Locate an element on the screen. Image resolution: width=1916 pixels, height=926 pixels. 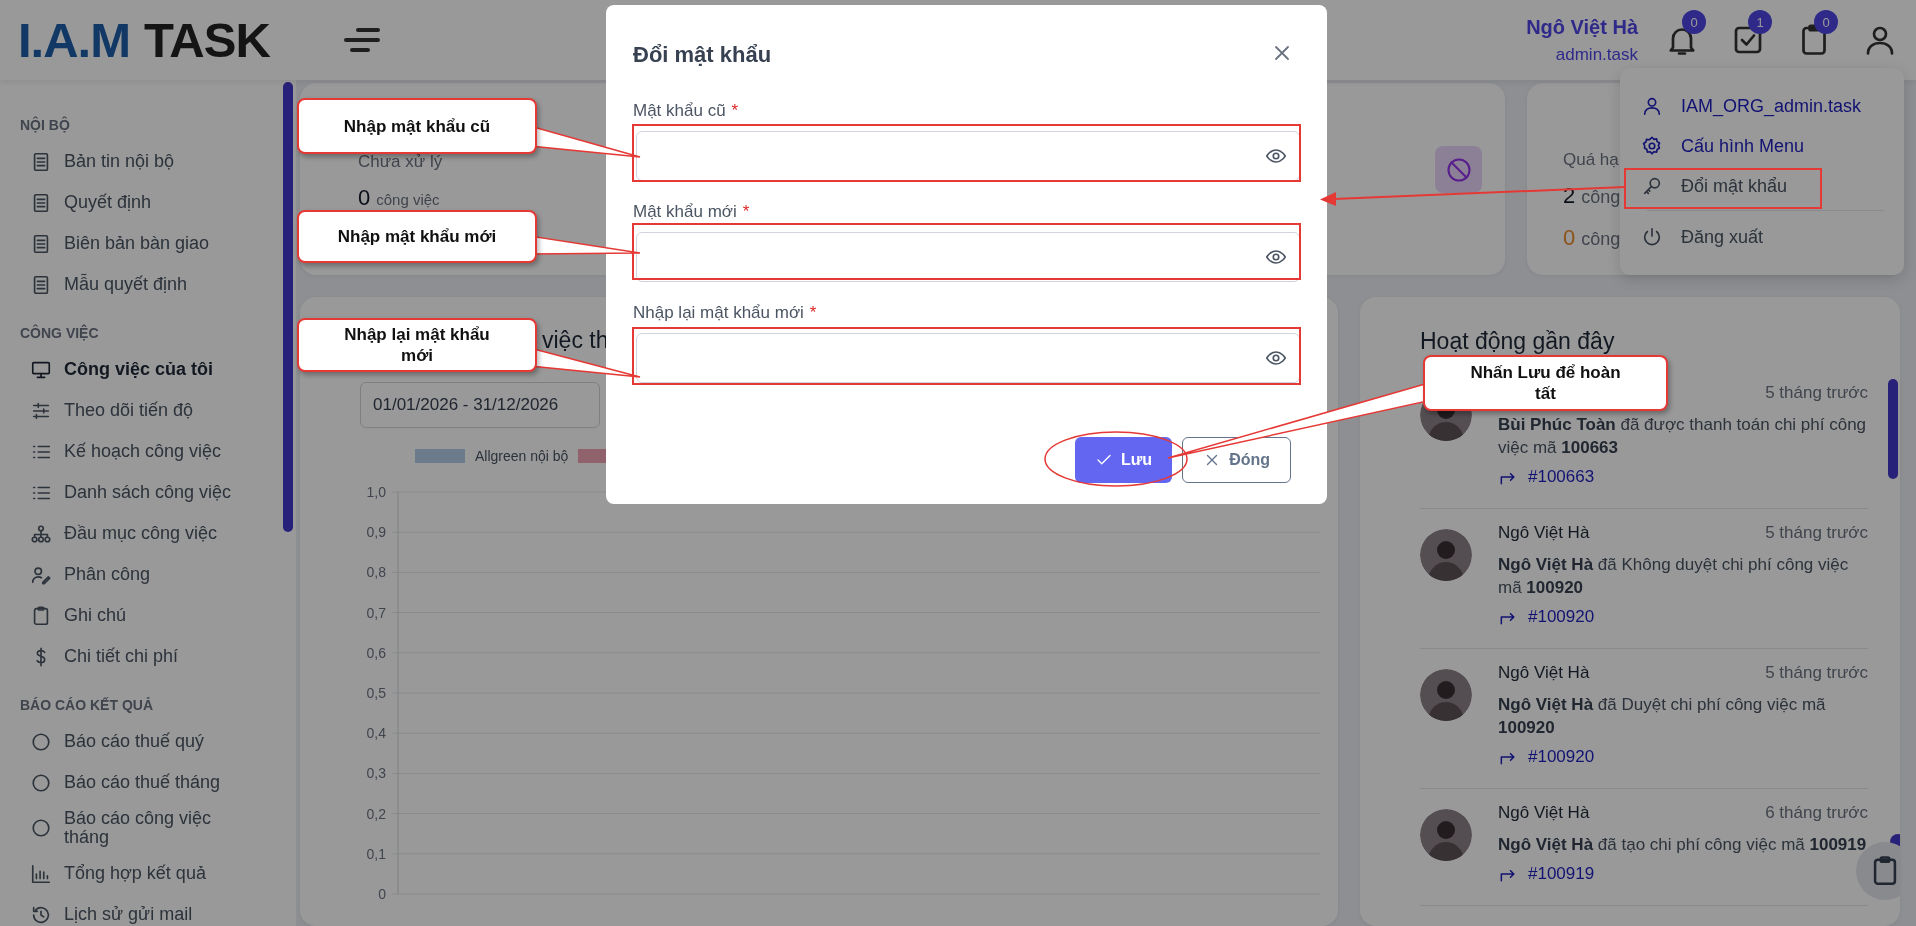
axis-tick-label: 0,9 is located at coordinates (376, 532).